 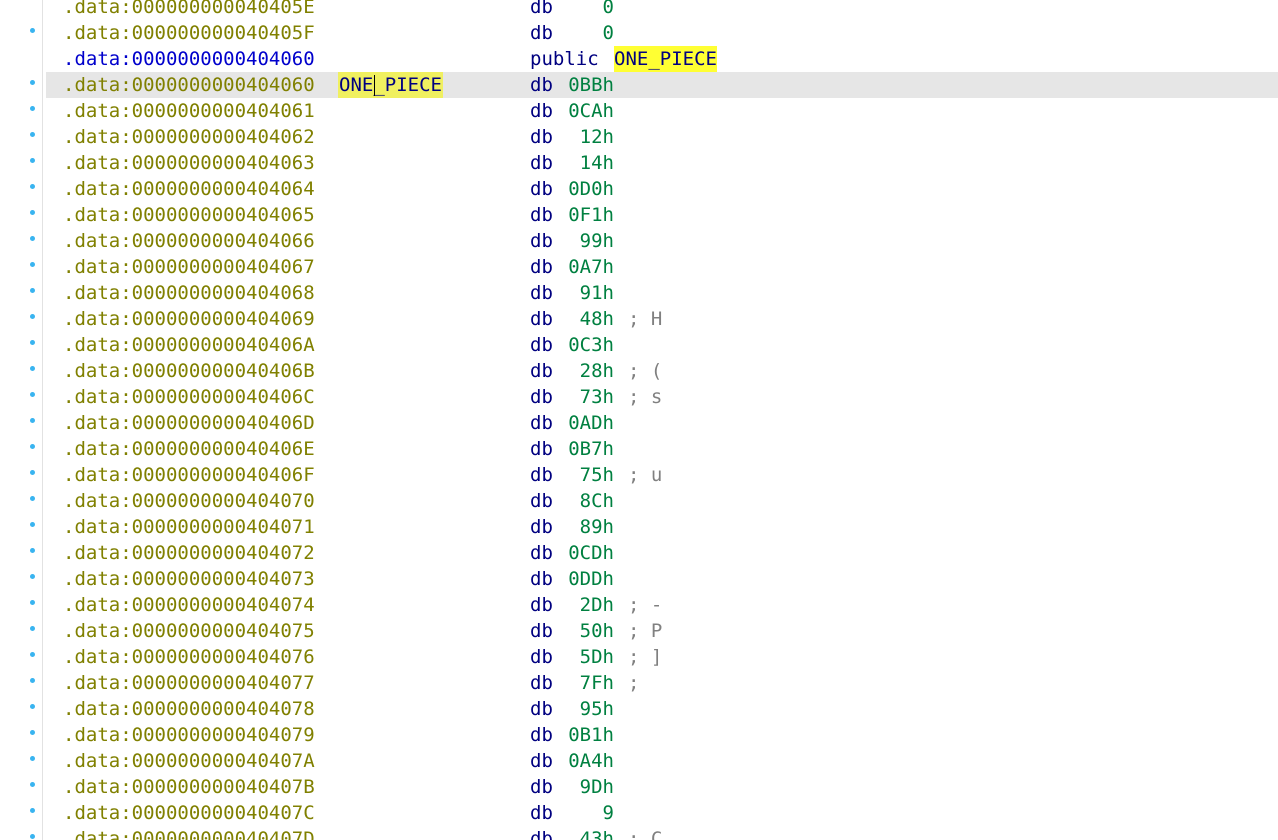 I want to click on operand-value: 9Dh, so click(x=587, y=787).